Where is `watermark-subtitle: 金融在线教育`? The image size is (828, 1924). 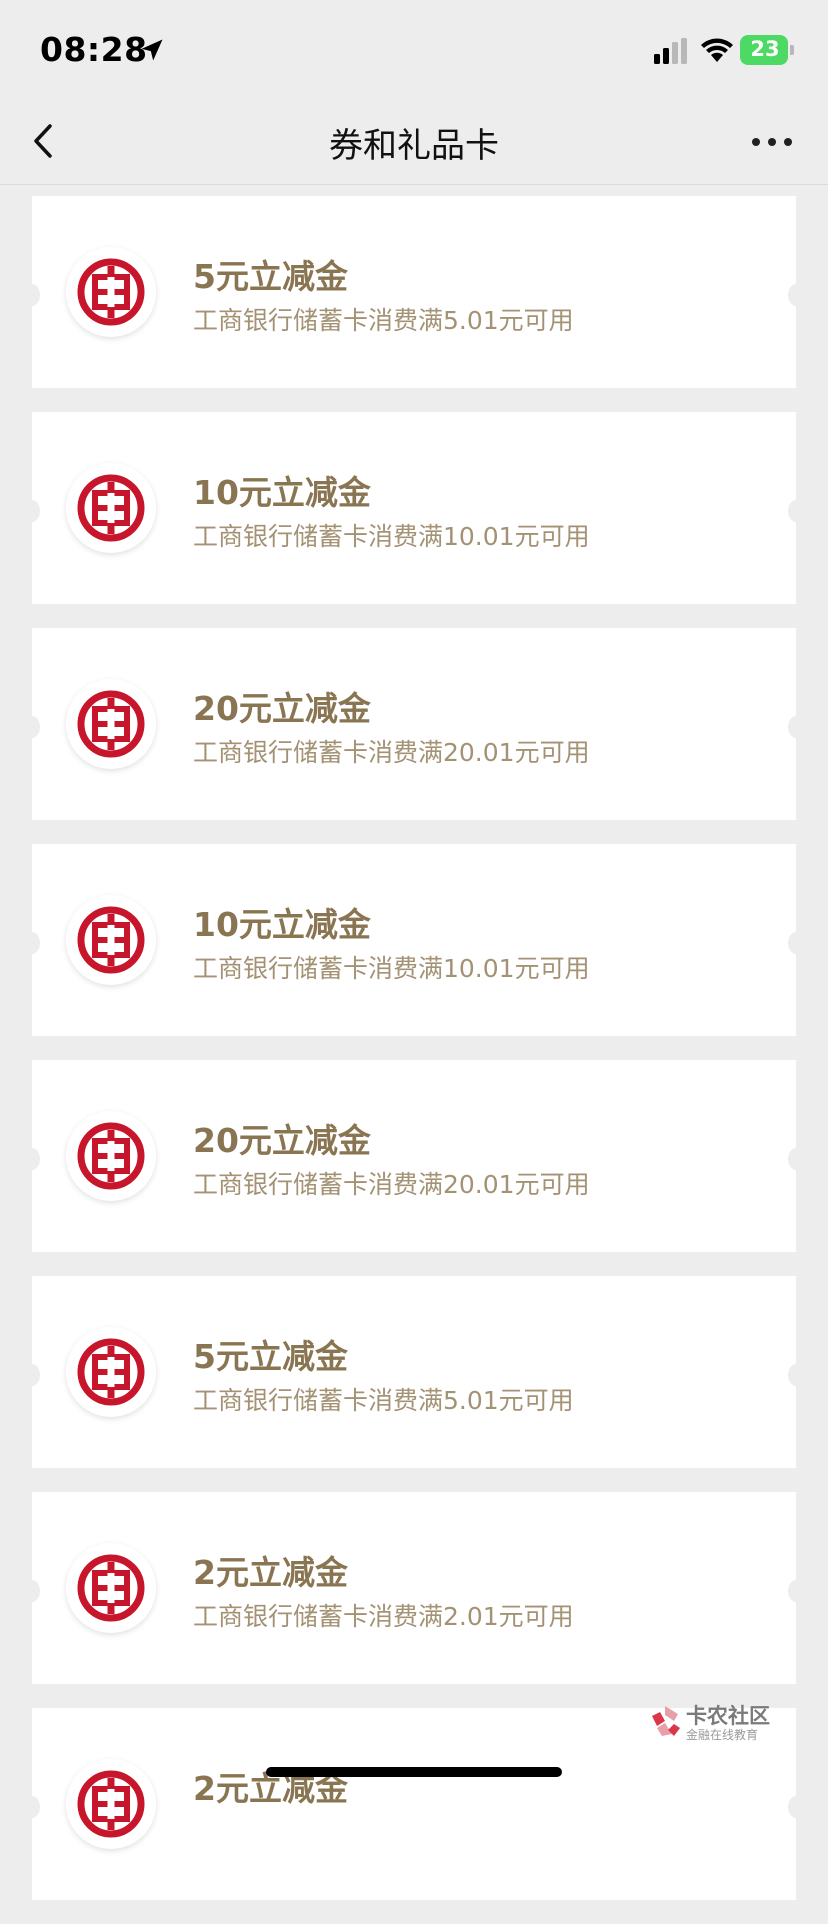
watermark-subtitle: 金融在线教育 is located at coordinates (722, 1735).